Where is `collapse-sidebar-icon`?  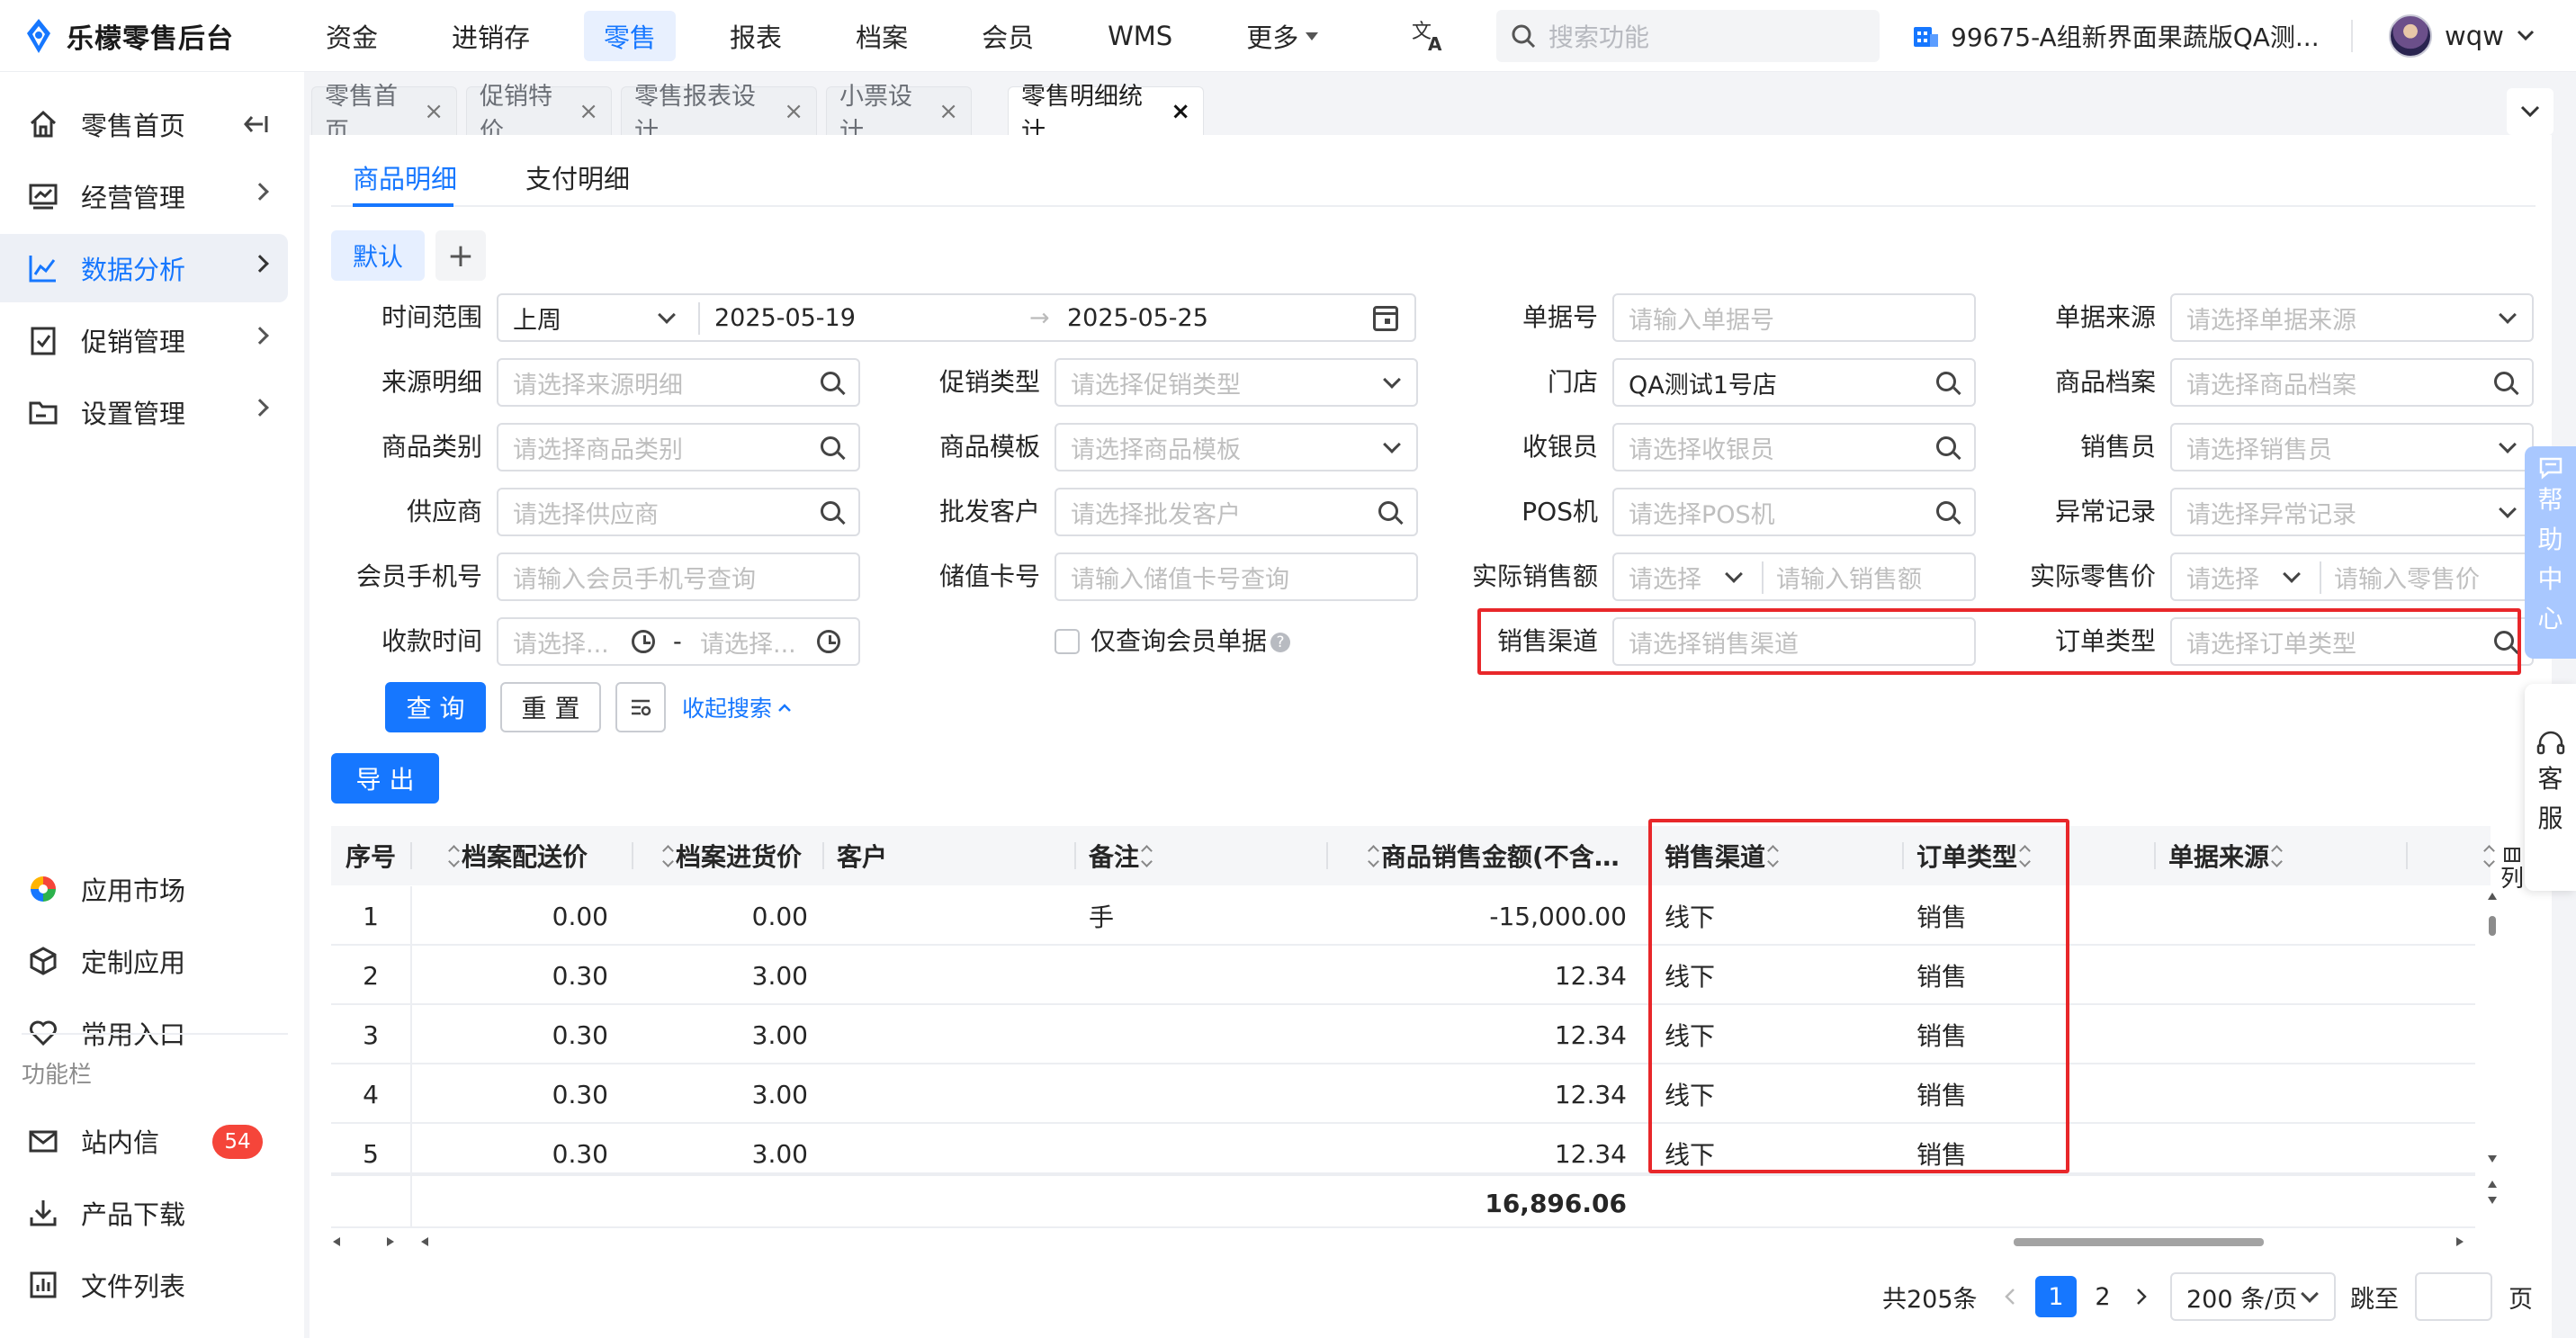
collapse-sidebar-icon is located at coordinates (256, 127).